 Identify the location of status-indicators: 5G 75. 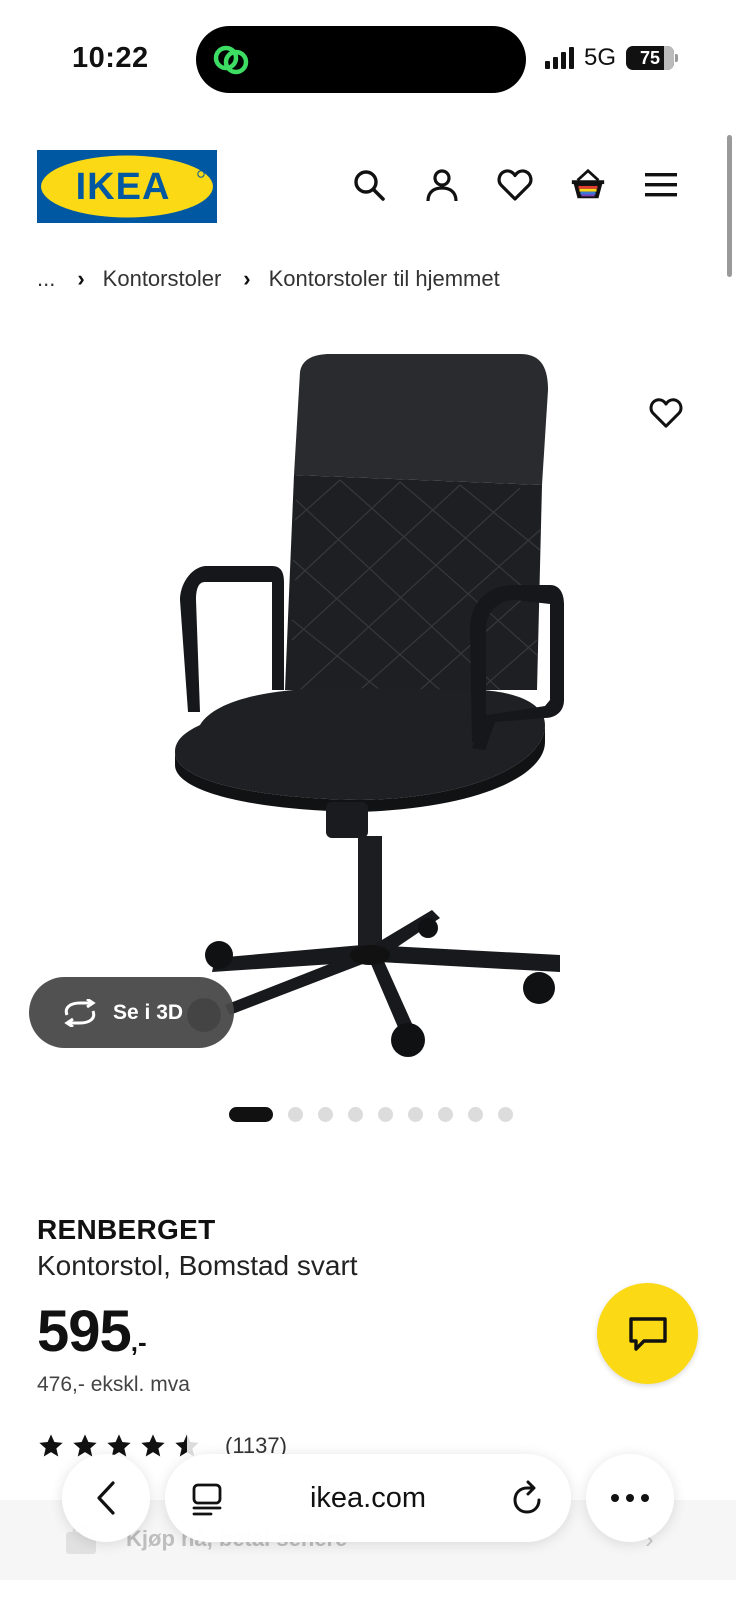
(611, 58).